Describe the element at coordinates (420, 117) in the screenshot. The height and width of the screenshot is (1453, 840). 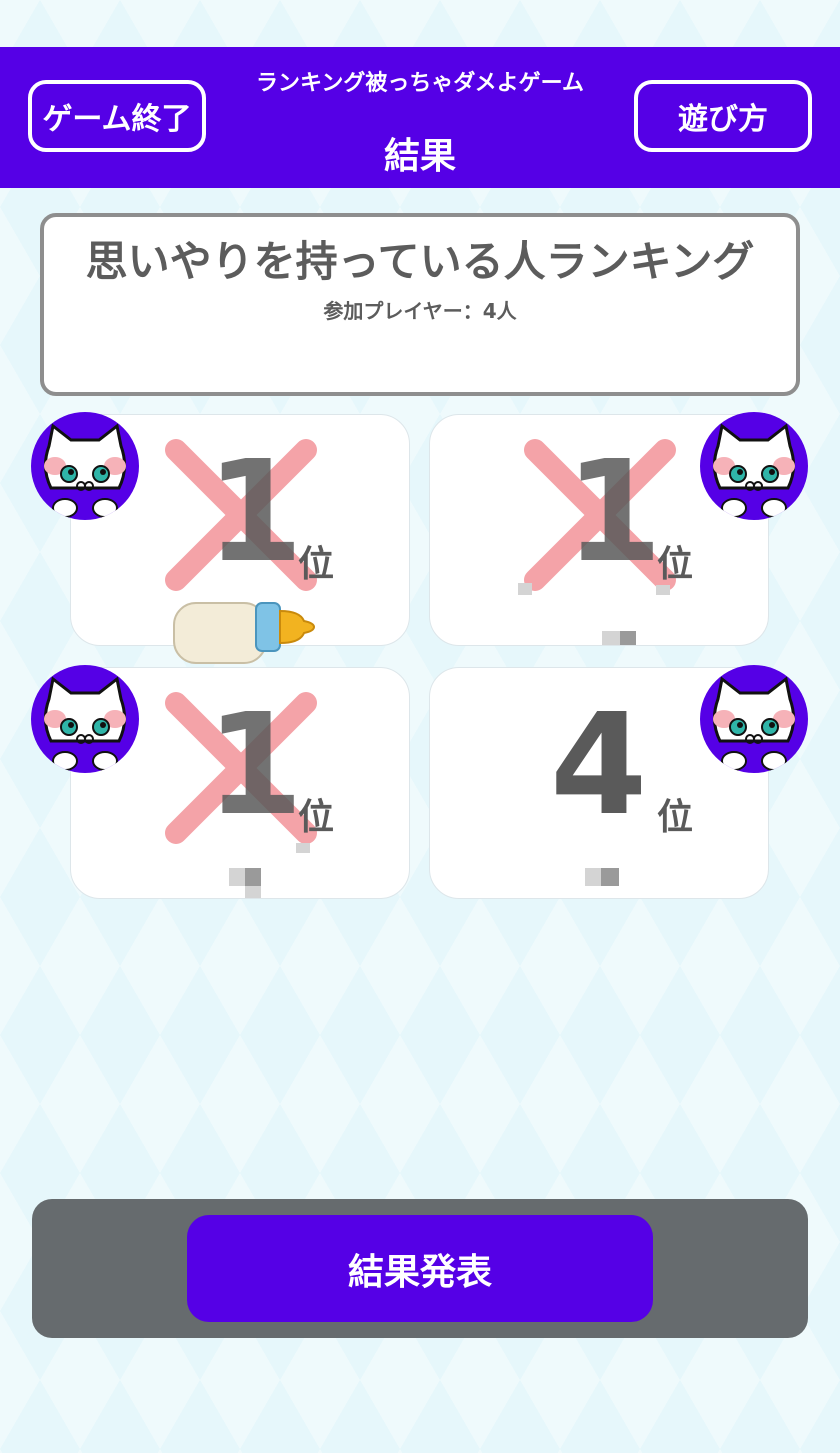
I see `header-bar: ゲーム終了 ランキング被っちゃダメよゲーム 結果 遊び方` at that location.